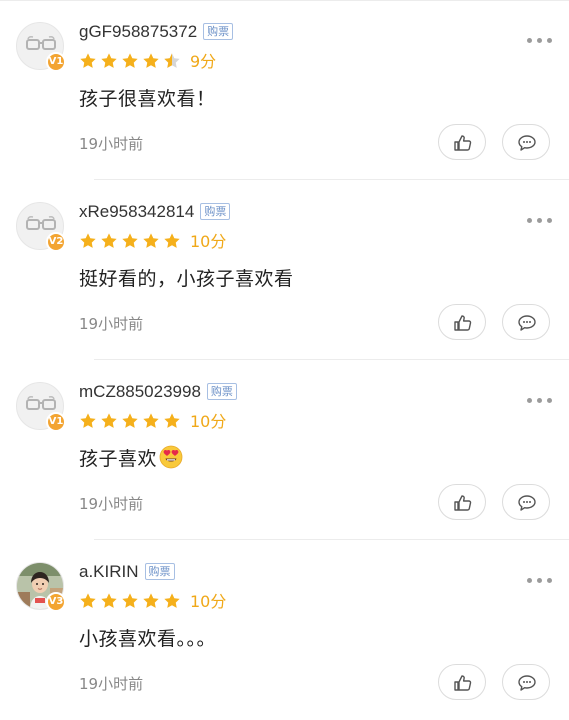  Describe the element at coordinates (147, 99) in the screenshot. I see `review-text: 孩子很喜欢看！` at that location.